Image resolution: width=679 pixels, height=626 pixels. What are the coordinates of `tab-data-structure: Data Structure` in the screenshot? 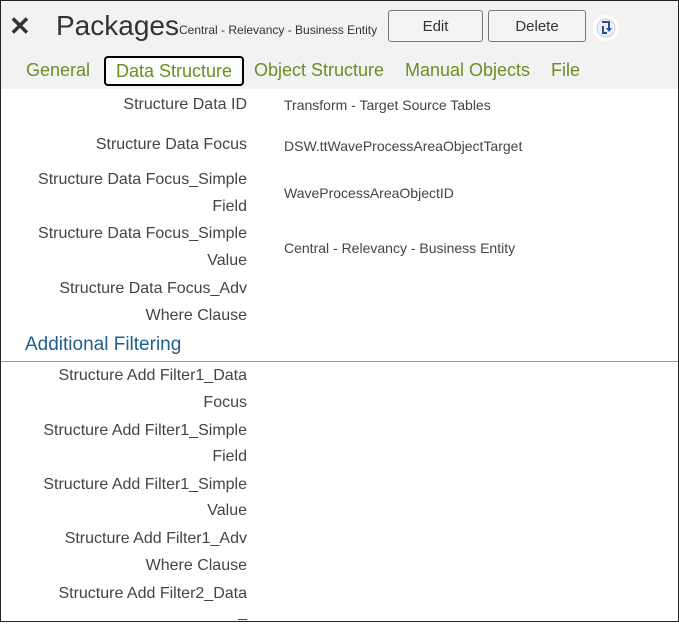 It's located at (174, 71).